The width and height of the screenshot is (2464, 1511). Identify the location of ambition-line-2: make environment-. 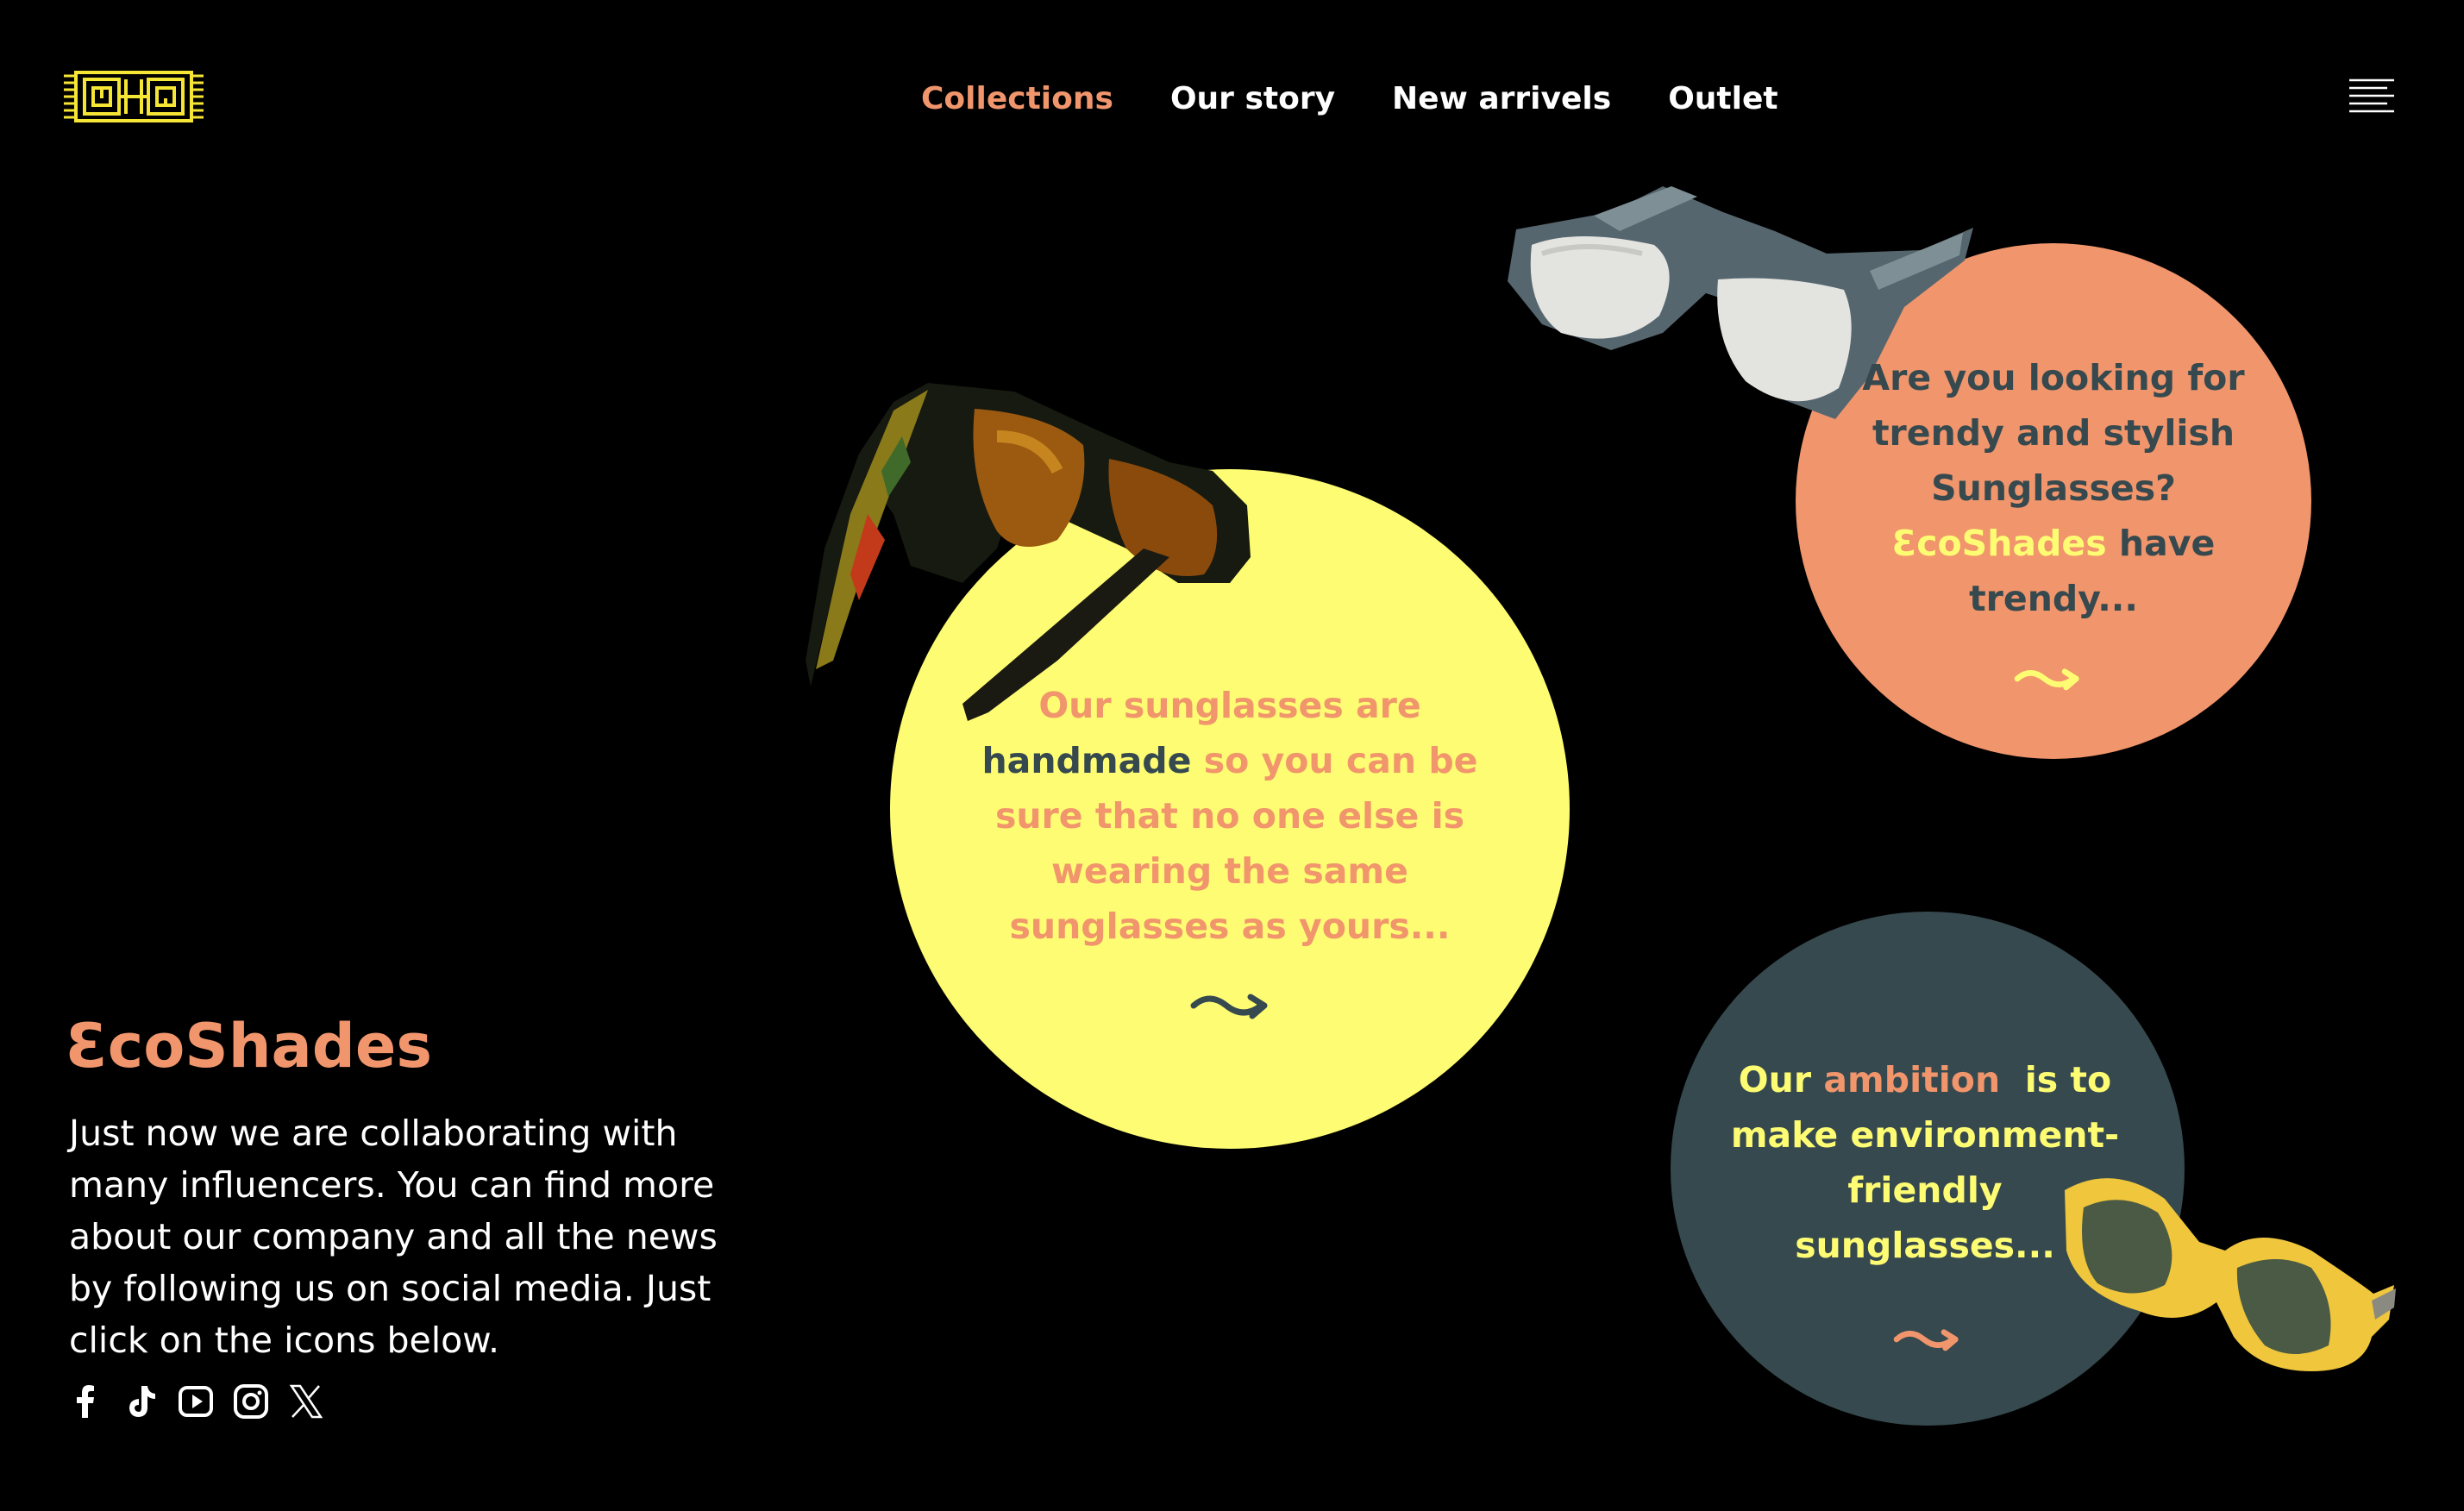
(1925, 1135).